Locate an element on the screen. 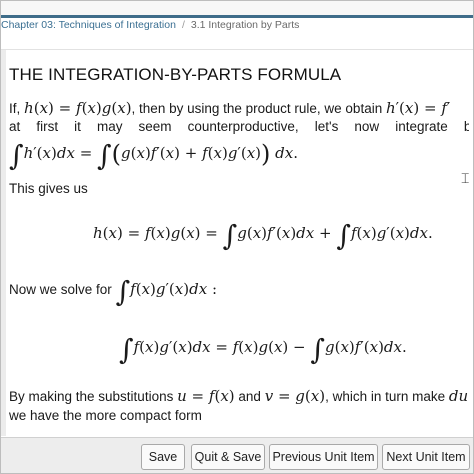 The width and height of the screenshot is (474, 474). quit-save-button: Quit & Save is located at coordinates (228, 457).